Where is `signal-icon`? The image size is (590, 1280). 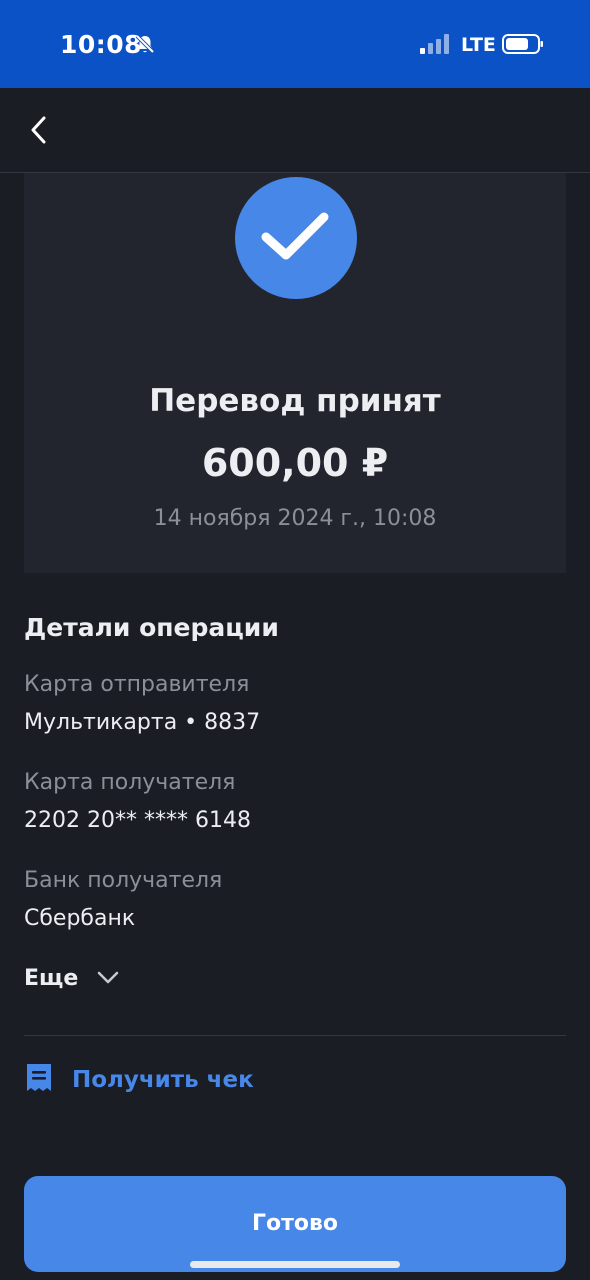 signal-icon is located at coordinates (436, 44).